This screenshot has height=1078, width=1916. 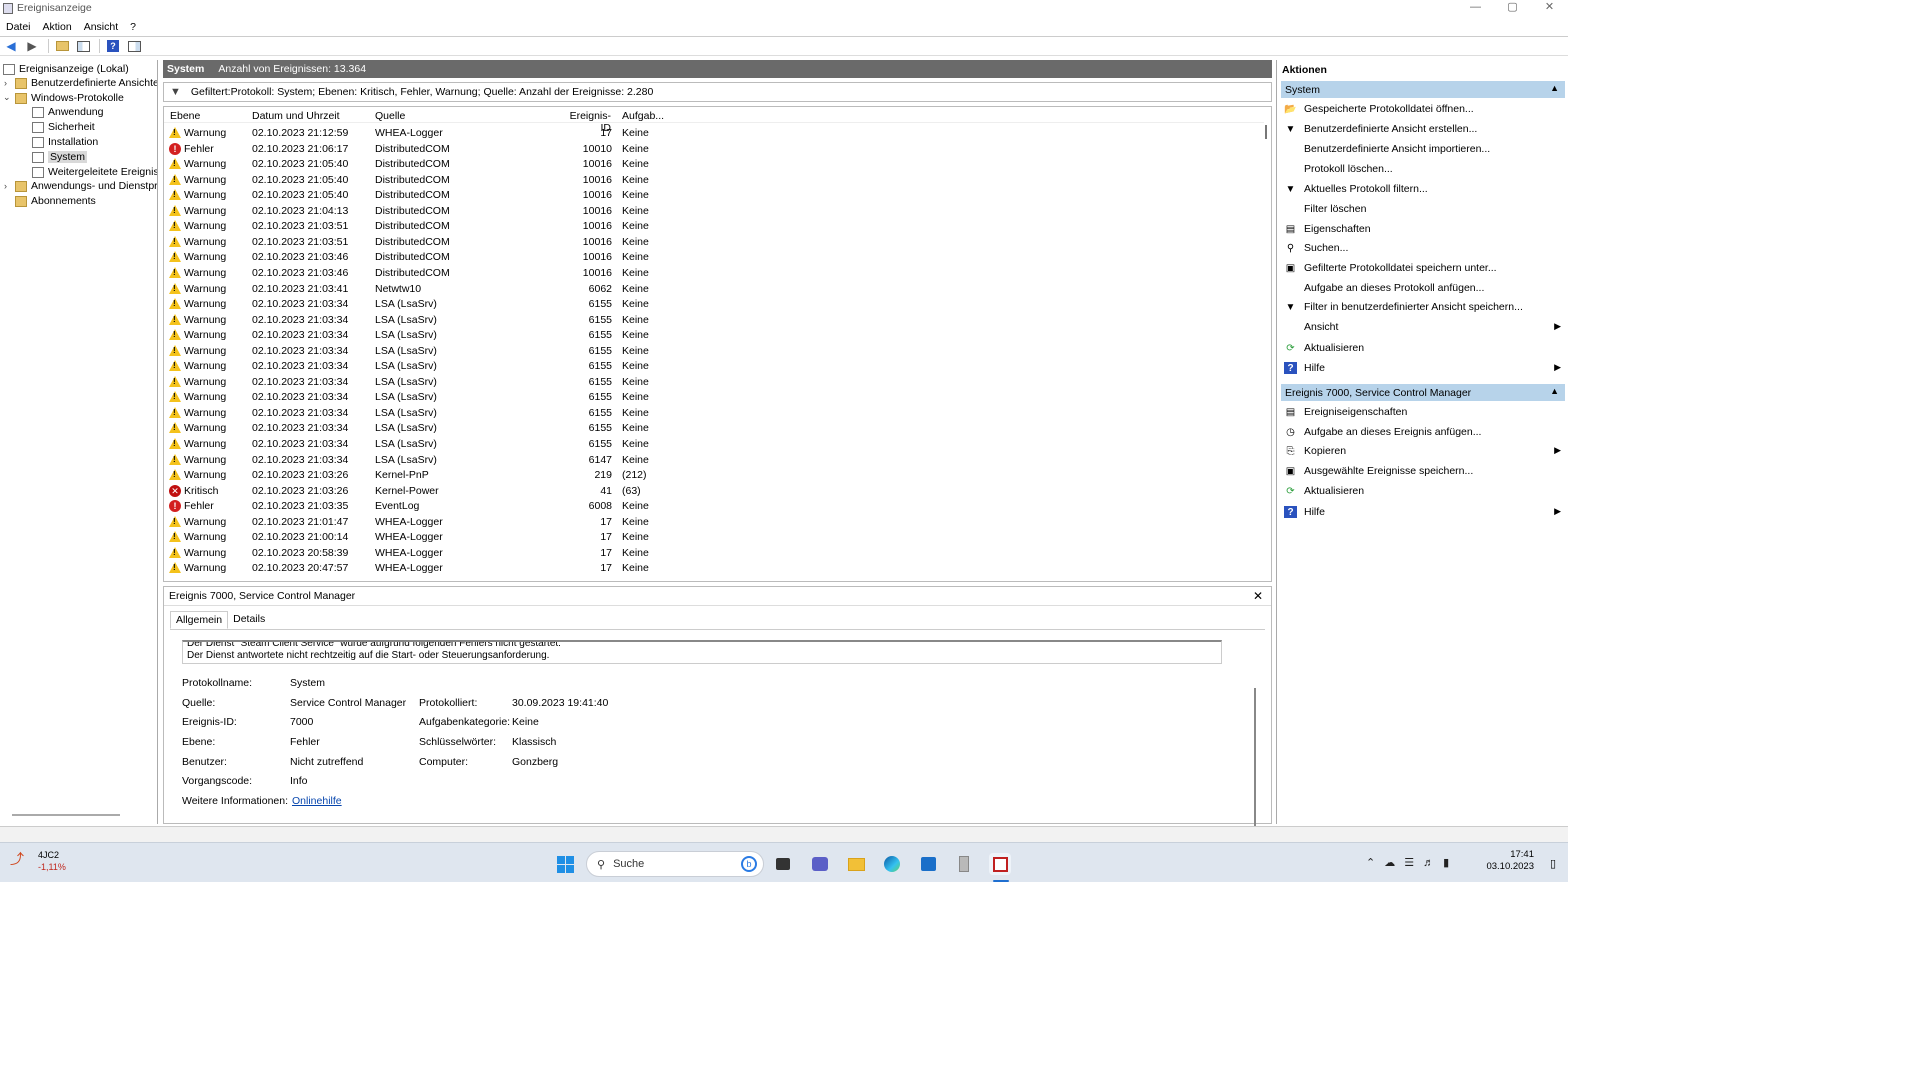 What do you see at coordinates (964, 864) in the screenshot?
I see `app-icon` at bounding box center [964, 864].